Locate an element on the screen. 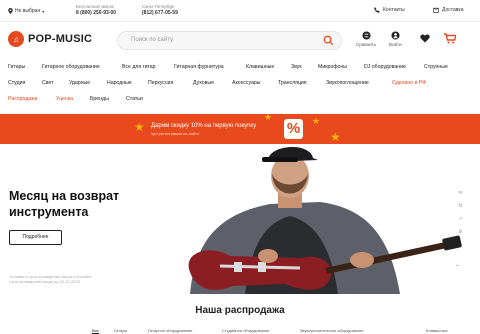 The width and height of the screenshot is (480, 334). phone-spb: Санкт-Петербург (812) 677-05-59 is located at coordinates (160, 10).